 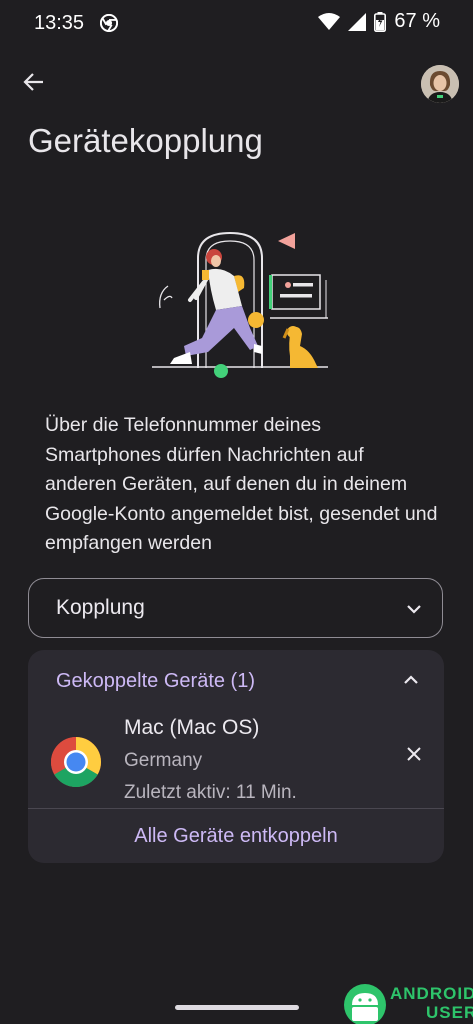 I want to click on pairing-dropdown: Kopplung, so click(x=235, y=608).